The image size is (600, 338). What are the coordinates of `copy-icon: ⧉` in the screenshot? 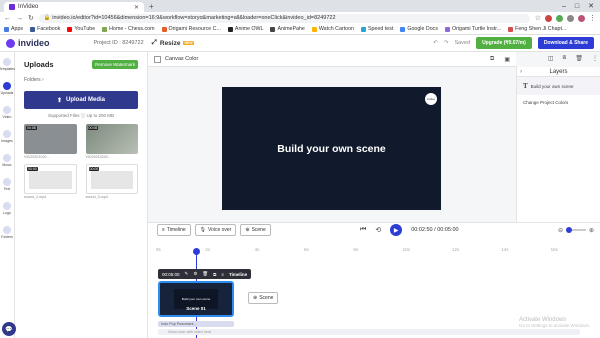 It's located at (214, 274).